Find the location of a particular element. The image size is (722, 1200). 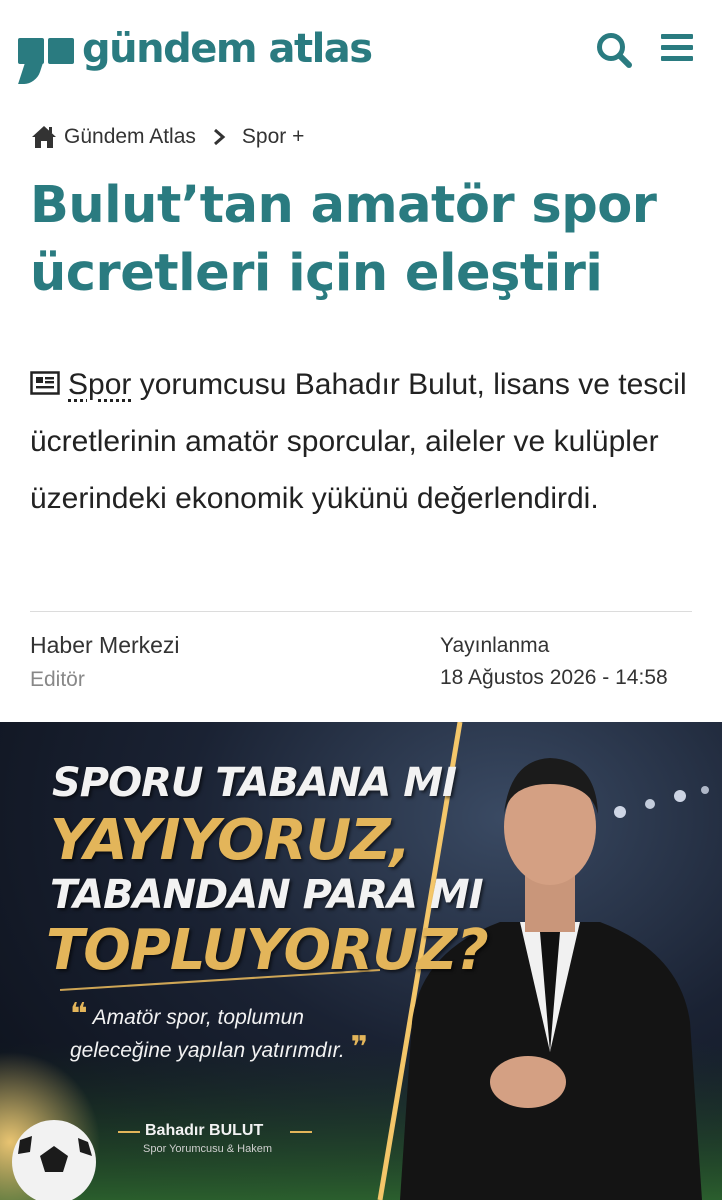

menu-icon is located at coordinates (678, 50).